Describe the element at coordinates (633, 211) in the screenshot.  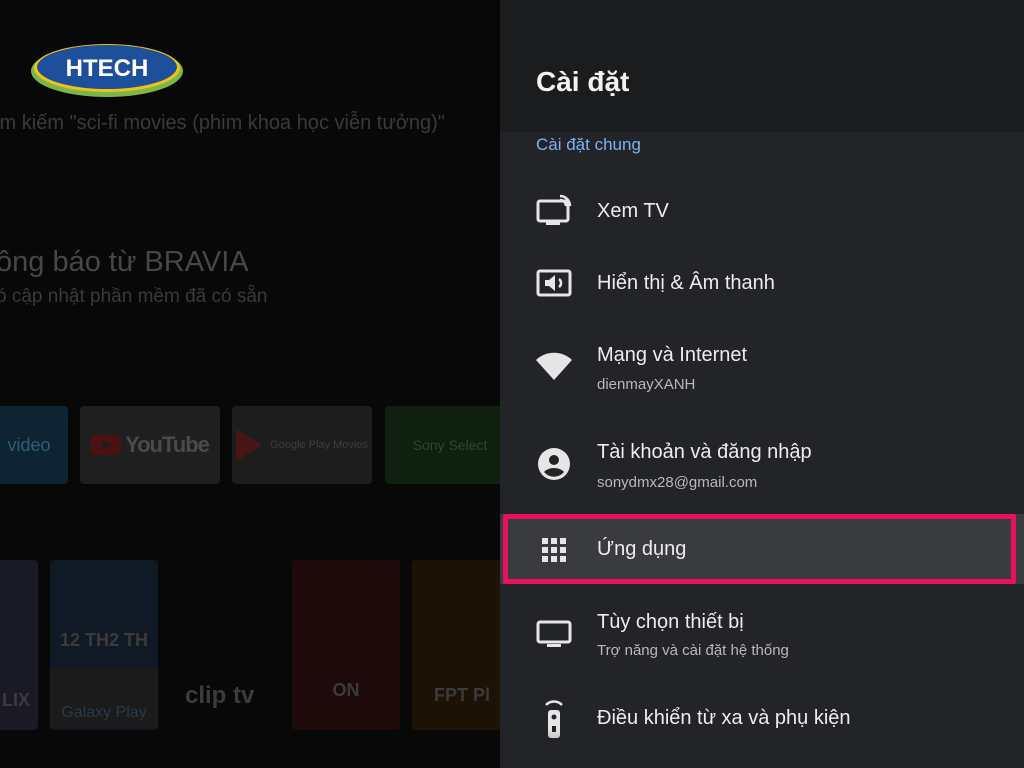
I see `item-title: Xem TV` at that location.